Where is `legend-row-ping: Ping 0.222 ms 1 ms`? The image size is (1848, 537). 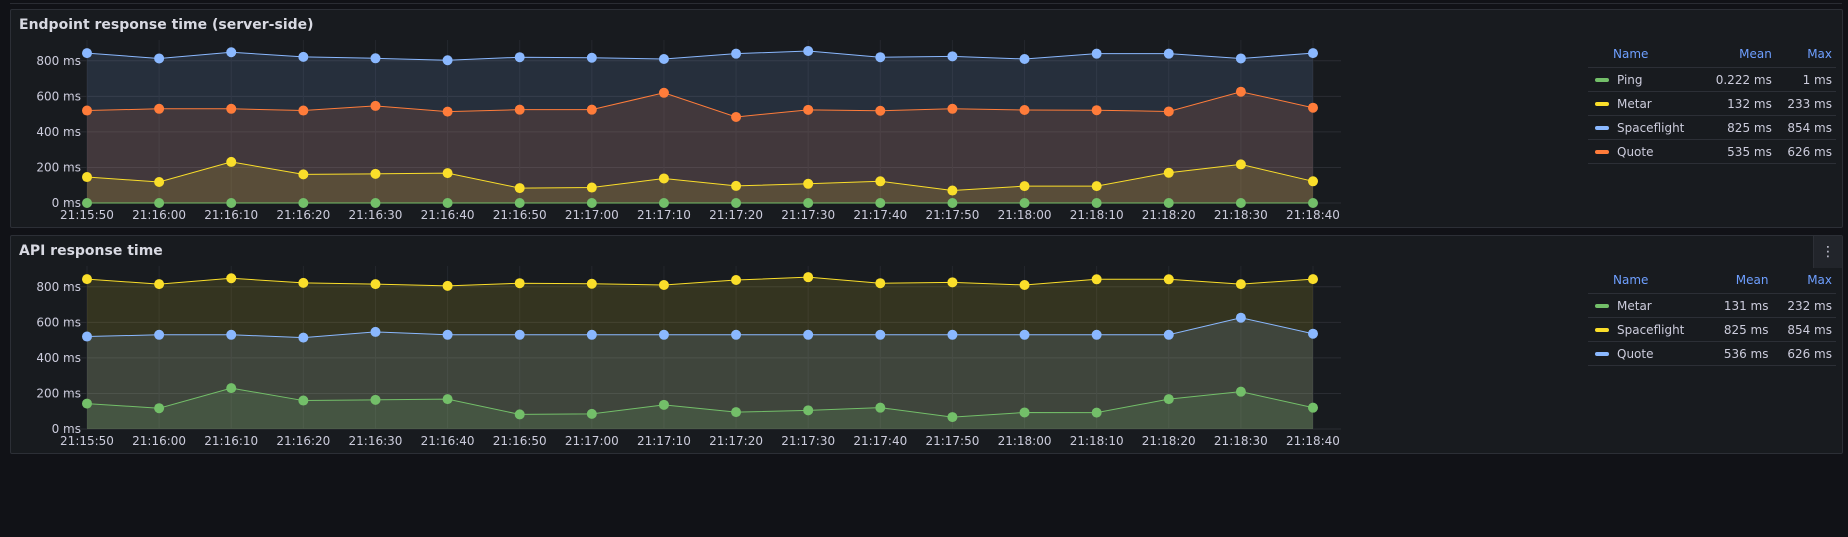
legend-row-ping: Ping 0.222 ms 1 ms is located at coordinates (1712, 79).